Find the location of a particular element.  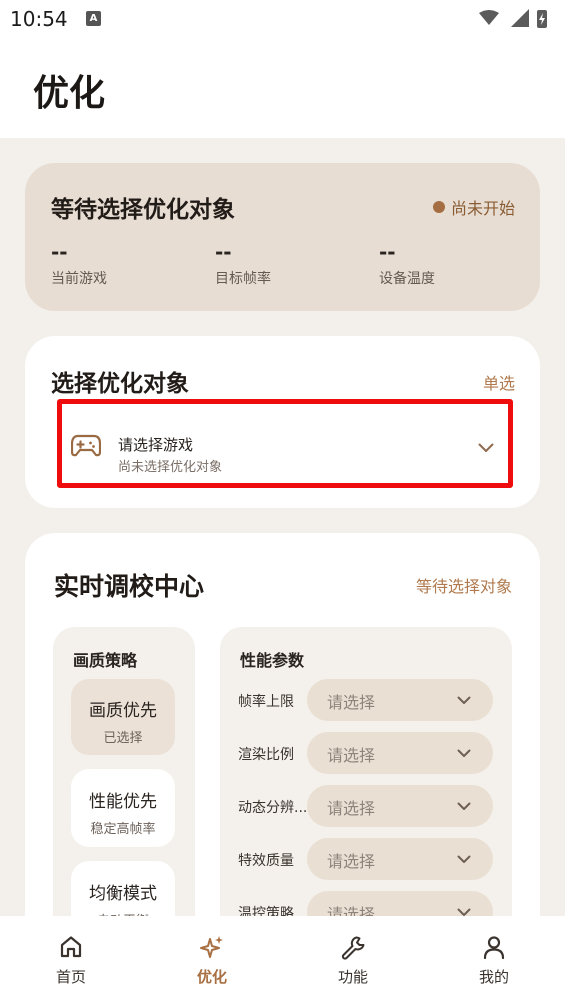

wifi-icon is located at coordinates (489, 17).